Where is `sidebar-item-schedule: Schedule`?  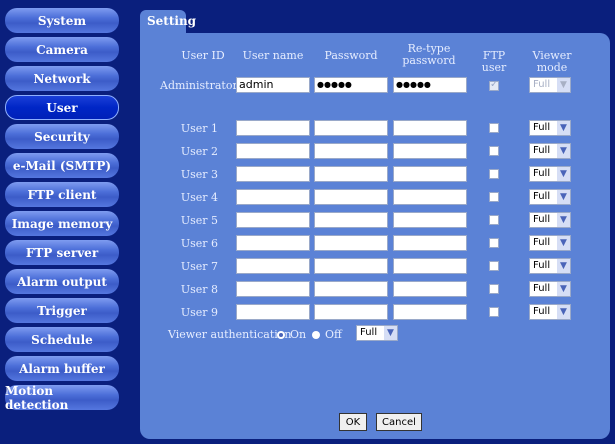 sidebar-item-schedule: Schedule is located at coordinates (62, 339).